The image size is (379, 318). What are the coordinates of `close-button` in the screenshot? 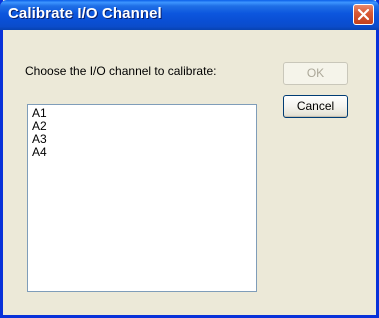 It's located at (363, 14).